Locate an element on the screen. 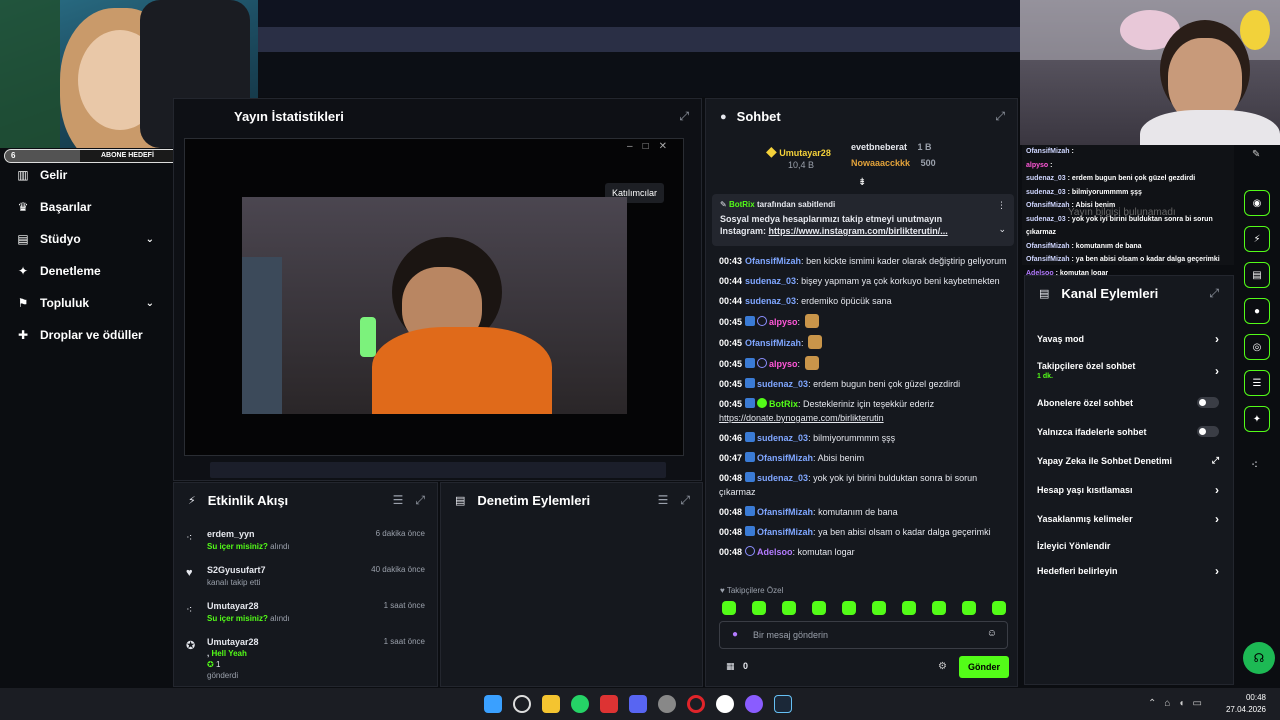 This screenshot has height=720, width=1280. pin-menu-icon: ⋮ is located at coordinates (1001, 205).